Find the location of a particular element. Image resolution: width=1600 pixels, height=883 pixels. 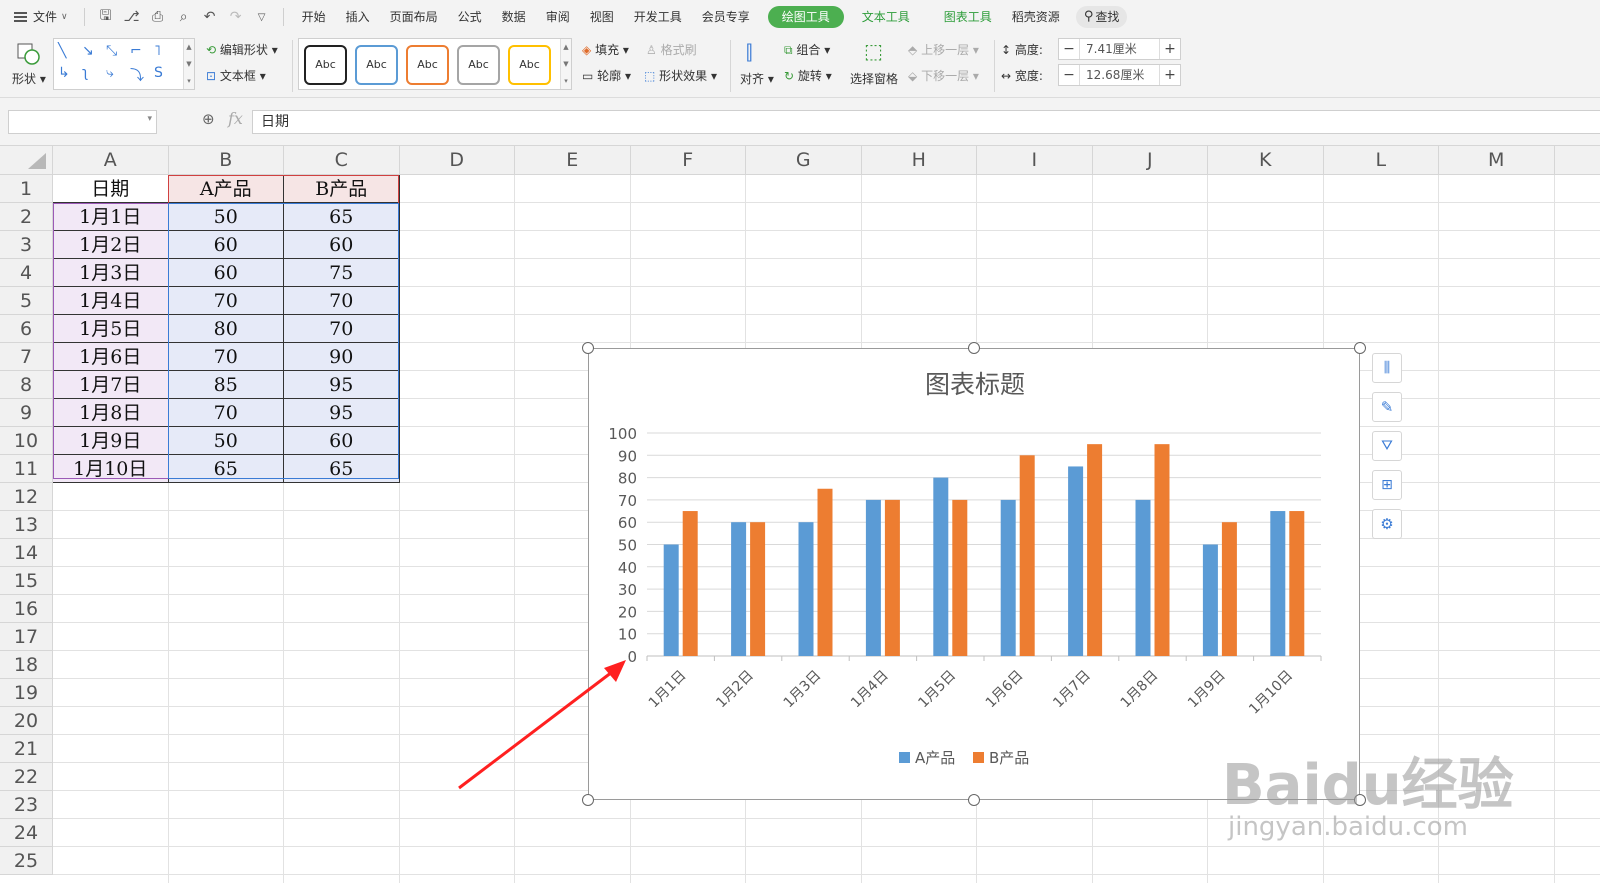

row-header-15: 15 is located at coordinates (26, 581).